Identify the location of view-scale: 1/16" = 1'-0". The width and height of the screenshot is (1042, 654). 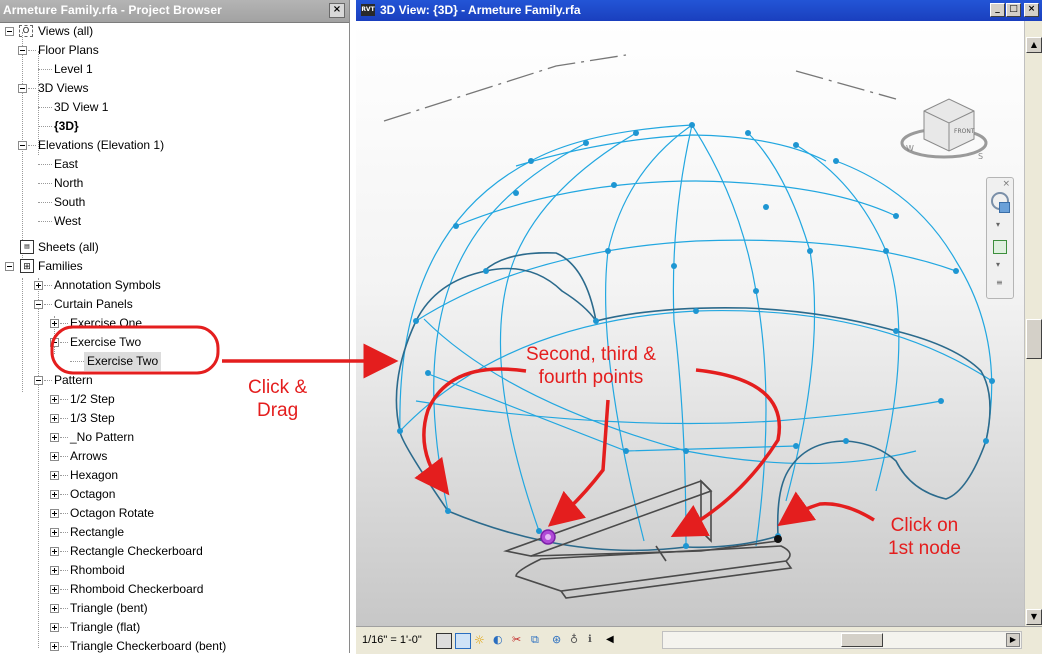
(392, 640).